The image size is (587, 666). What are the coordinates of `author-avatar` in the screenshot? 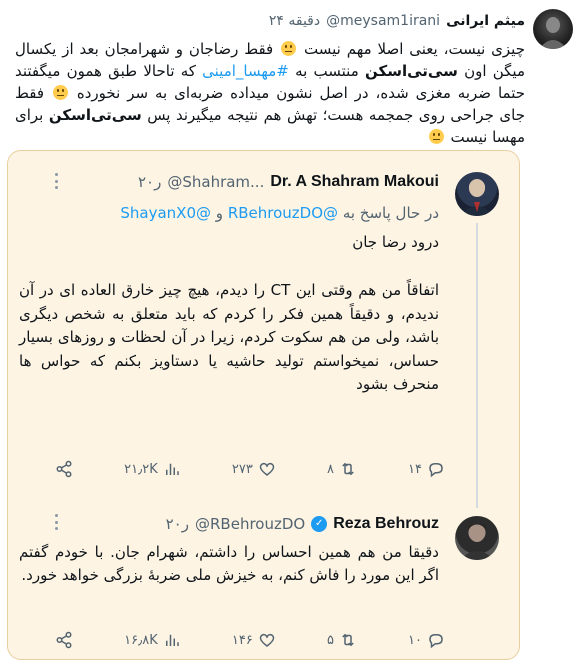 It's located at (553, 29).